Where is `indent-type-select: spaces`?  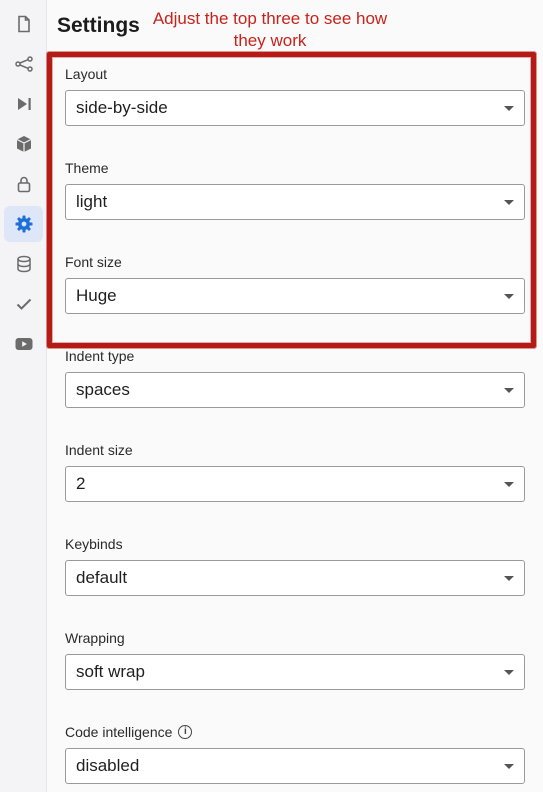 indent-type-select: spaces is located at coordinates (295, 390).